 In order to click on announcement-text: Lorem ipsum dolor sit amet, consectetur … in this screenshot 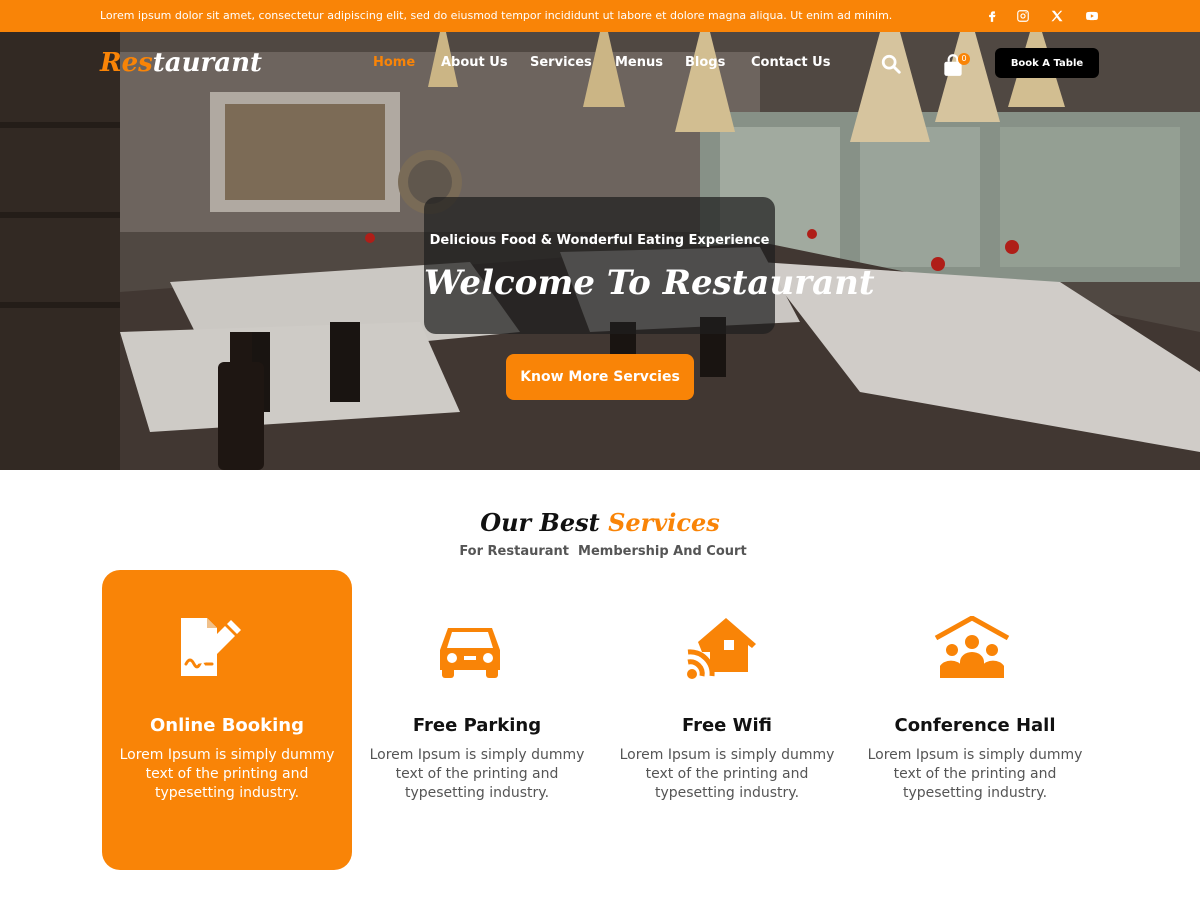, I will do `click(496, 15)`.